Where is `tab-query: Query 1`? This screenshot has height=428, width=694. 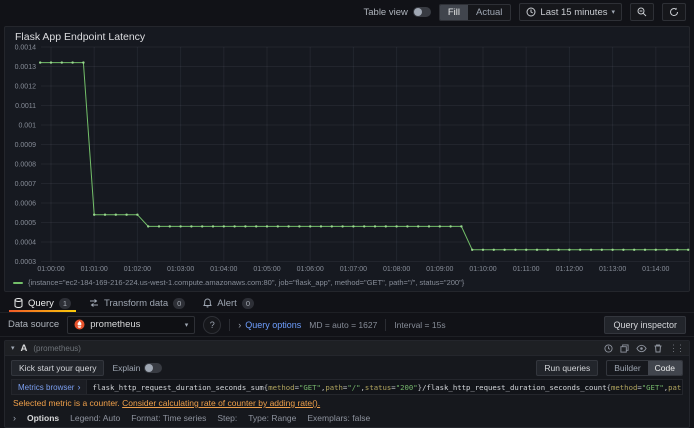 tab-query: Query 1 is located at coordinates (42, 303).